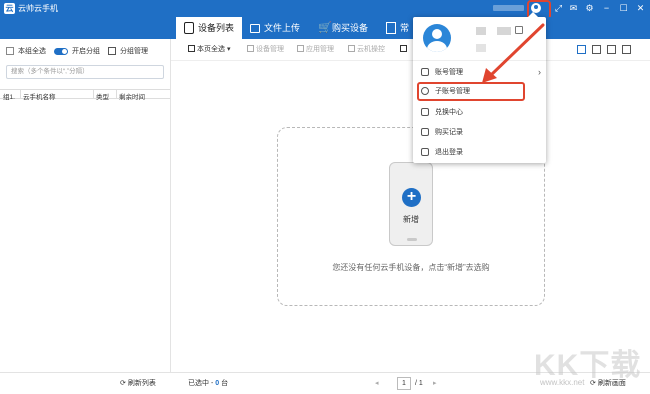 The height and width of the screenshot is (394, 650). What do you see at coordinates (9, 96) in the screenshot?
I see `column-header: 组1.` at bounding box center [9, 96].